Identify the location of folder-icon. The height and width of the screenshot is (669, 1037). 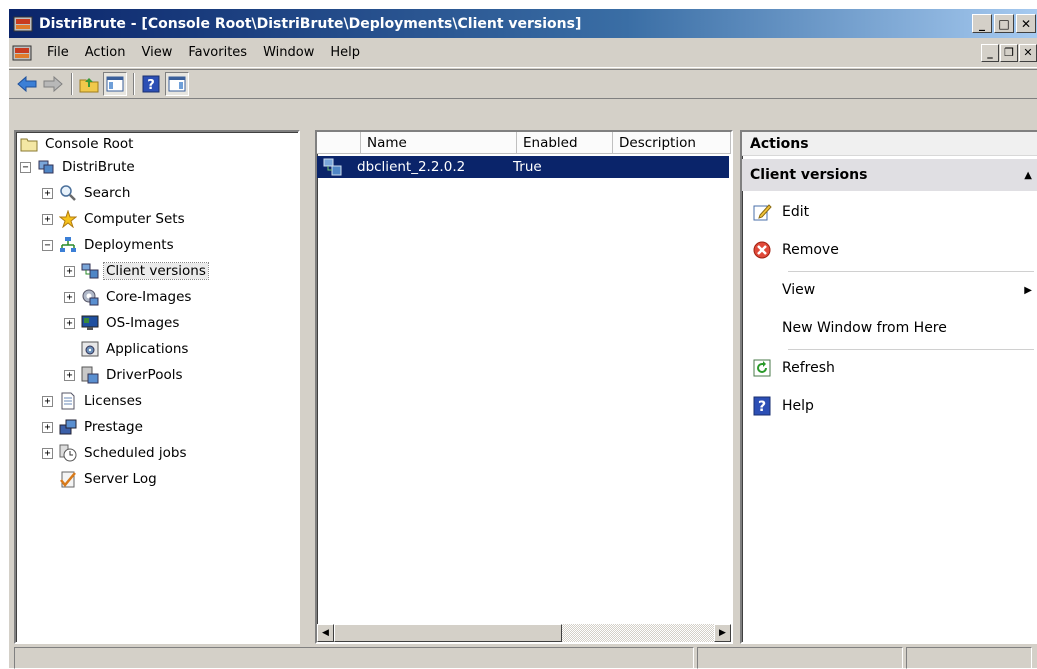
(29, 145).